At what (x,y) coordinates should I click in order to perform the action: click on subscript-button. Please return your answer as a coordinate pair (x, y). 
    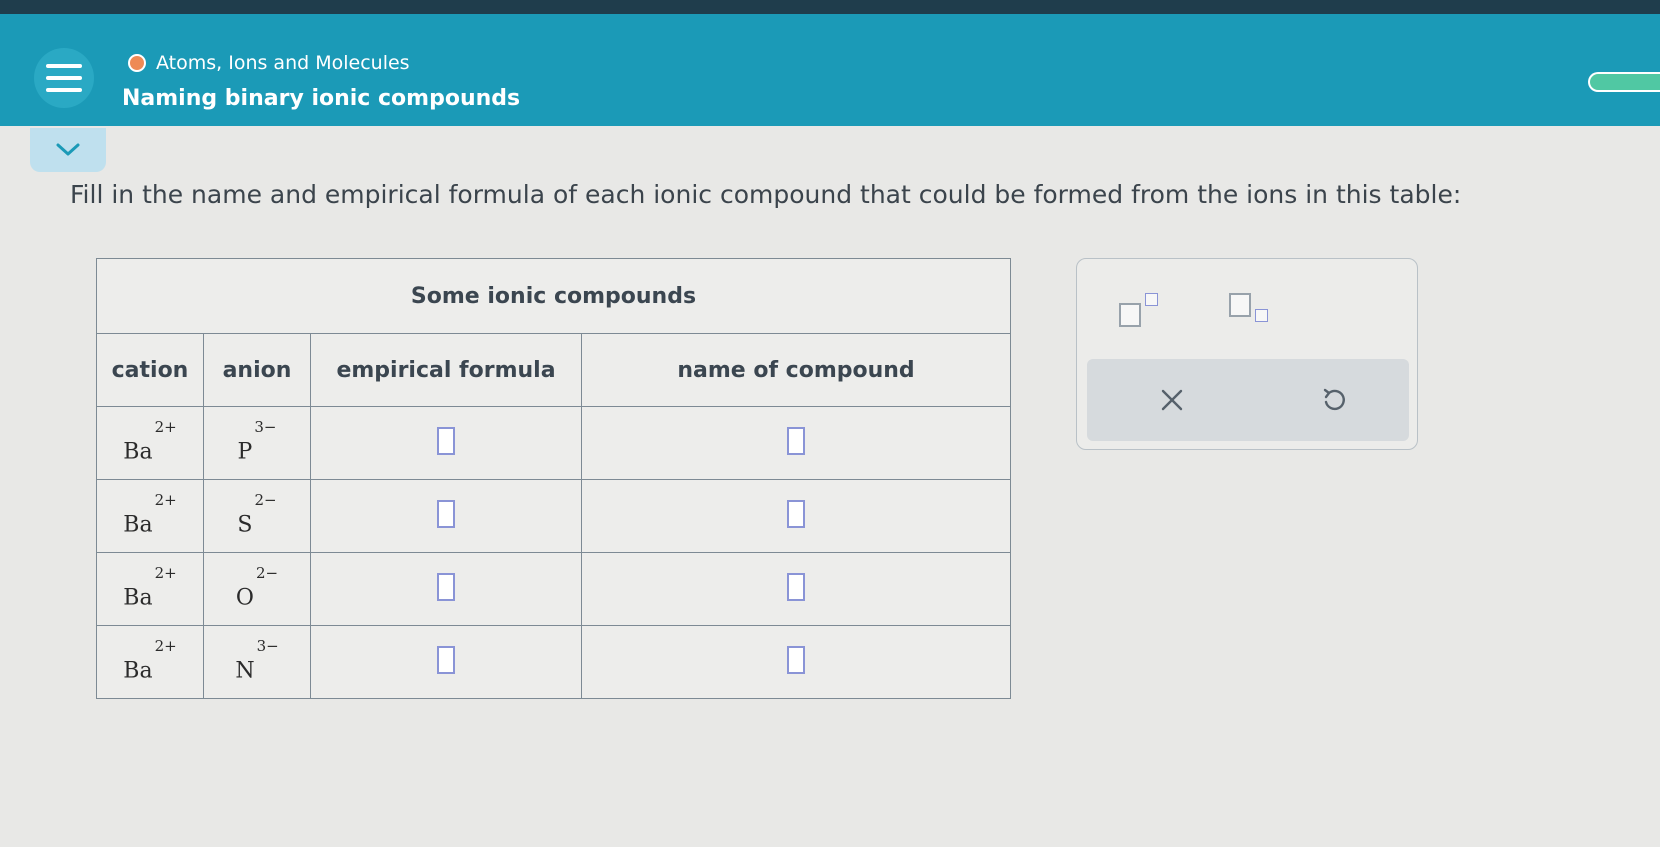
    Looking at the image, I should click on (1253, 309).